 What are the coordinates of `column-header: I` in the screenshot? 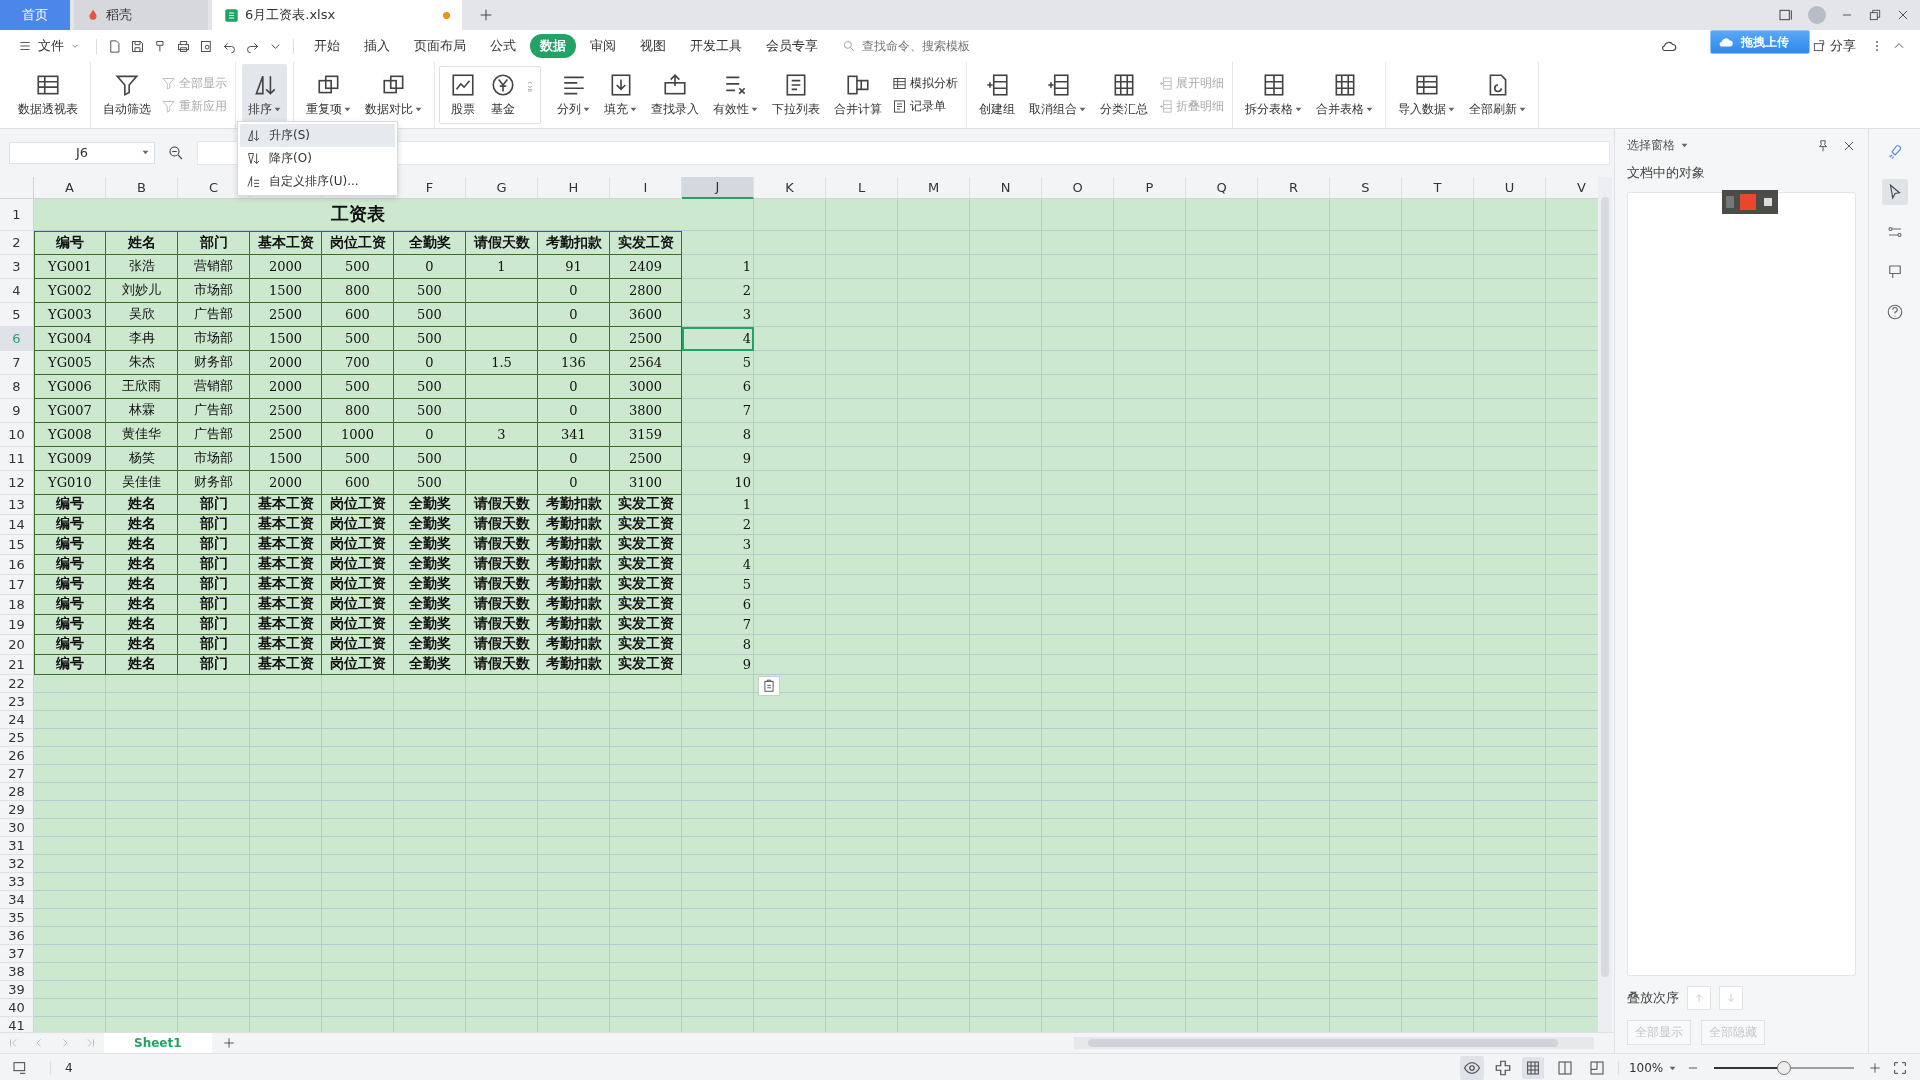 It's located at (646, 187).